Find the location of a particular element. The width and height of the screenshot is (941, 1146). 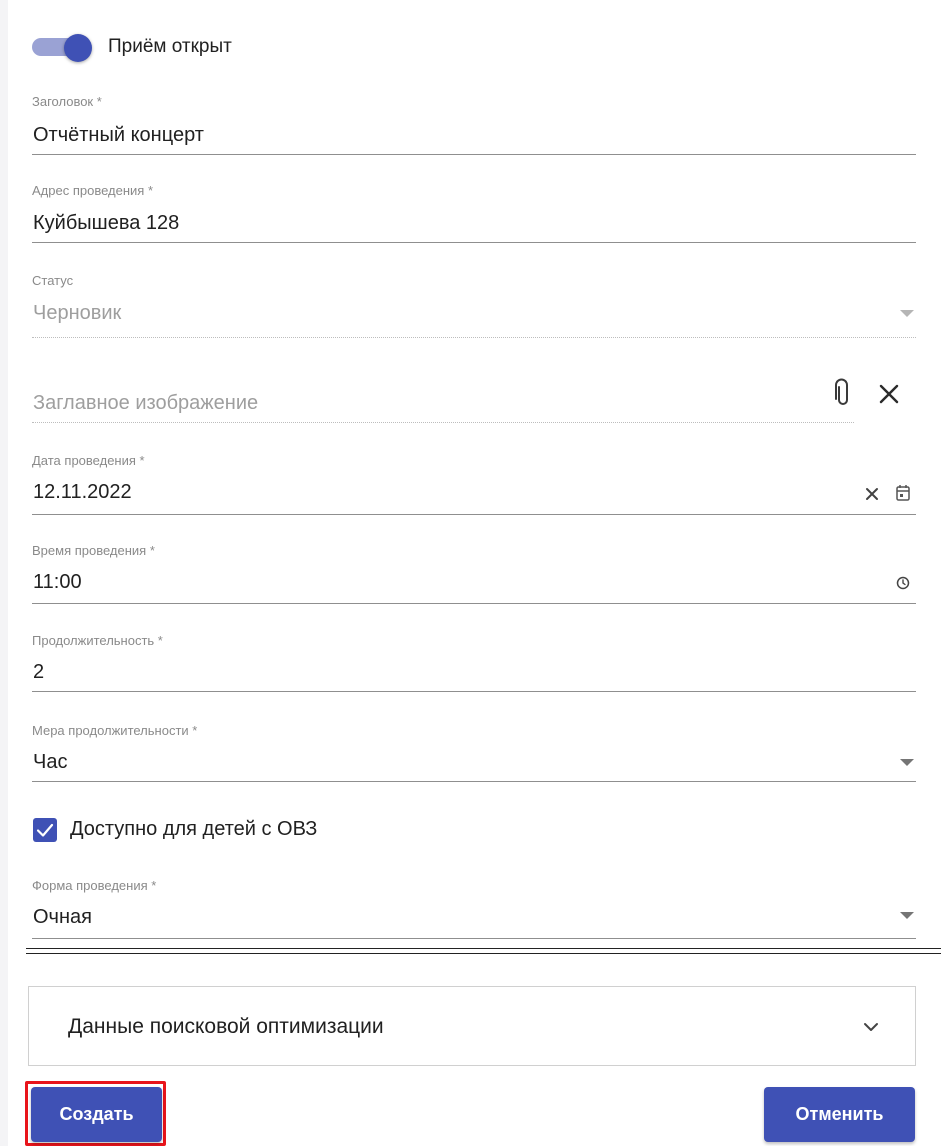

date-input: 12.11.2022 is located at coordinates (82, 492).